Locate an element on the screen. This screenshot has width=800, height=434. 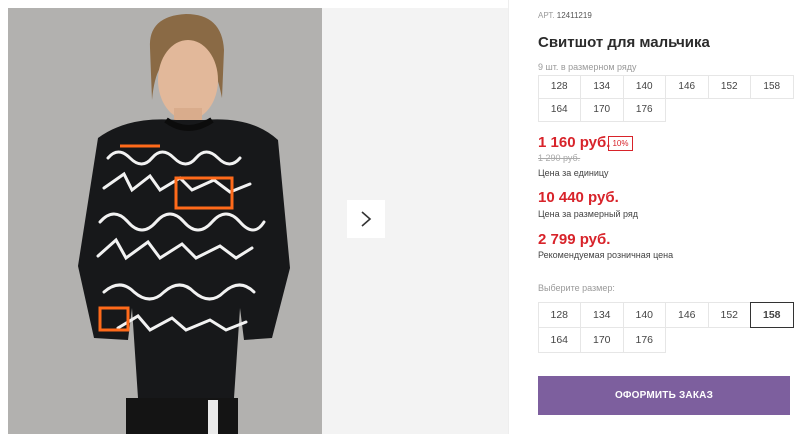
pack-size-cell: 170 is located at coordinates (602, 109).